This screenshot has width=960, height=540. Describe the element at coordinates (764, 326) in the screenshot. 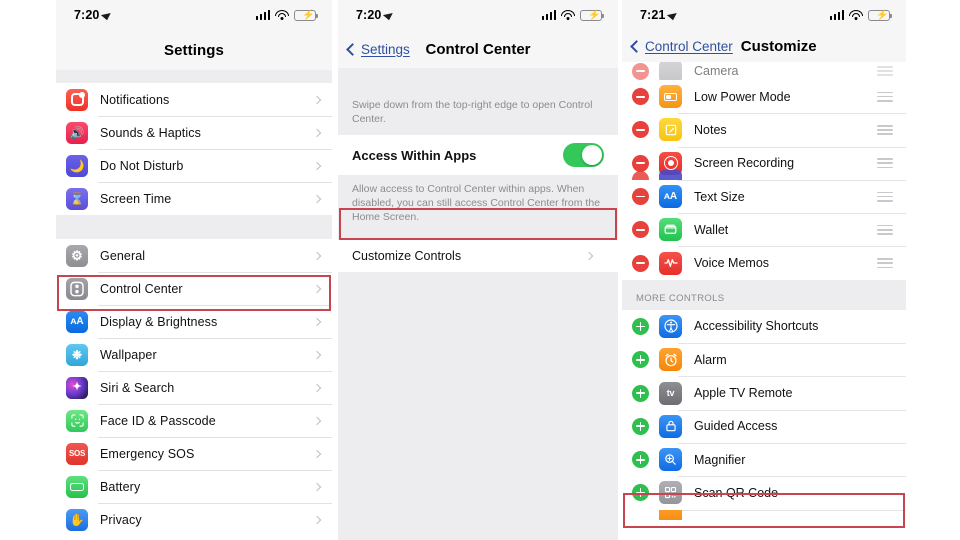

I see `list-item-accessibility-shortcuts: Accessibility Shortcuts` at that location.